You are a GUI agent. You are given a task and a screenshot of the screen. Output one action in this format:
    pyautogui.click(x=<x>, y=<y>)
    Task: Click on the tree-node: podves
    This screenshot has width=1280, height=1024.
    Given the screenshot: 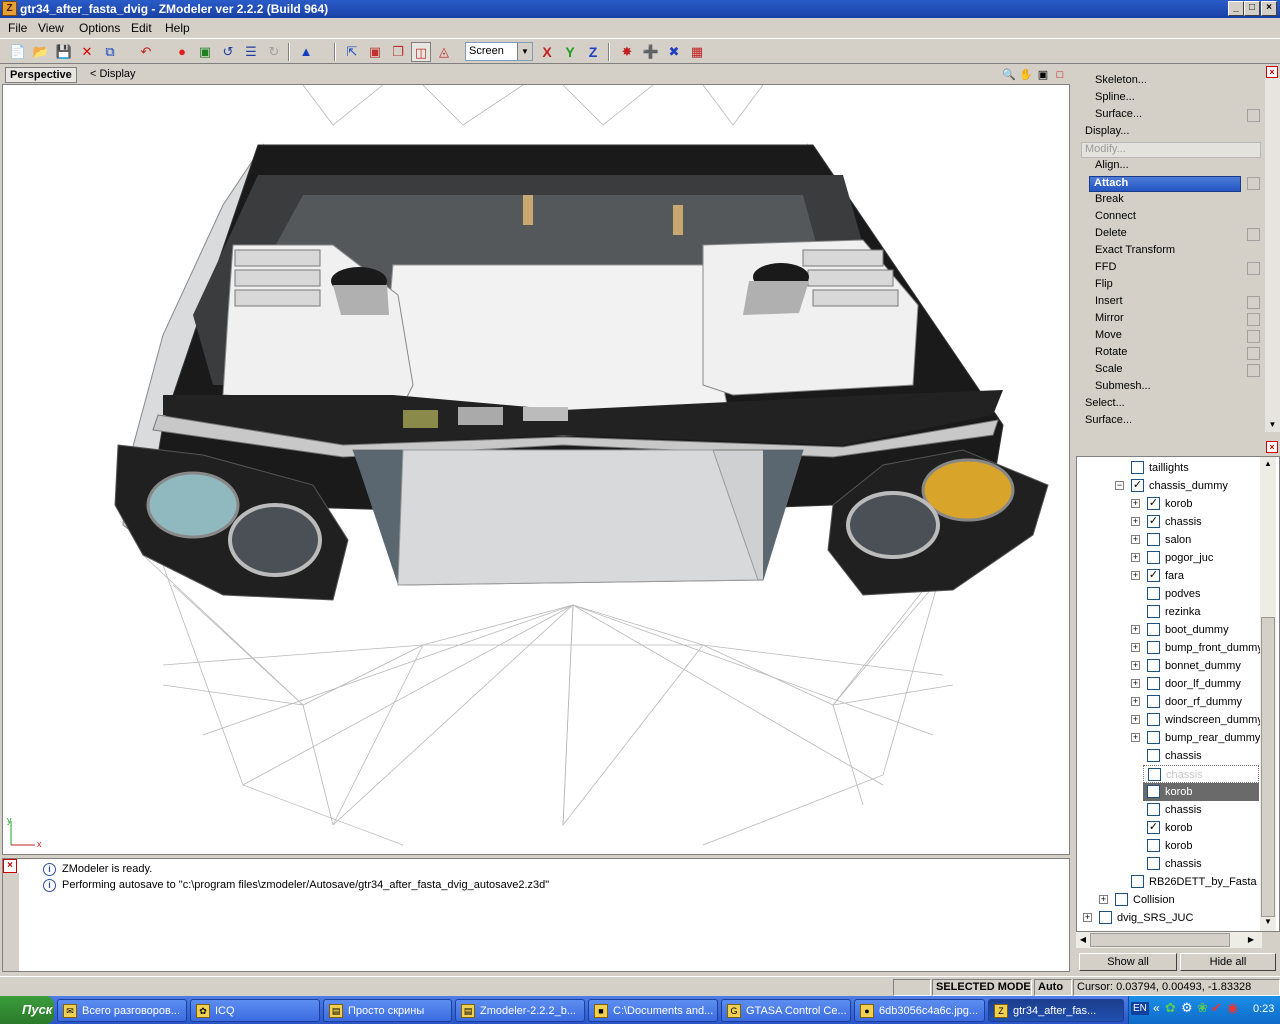 What is the action you would take?
    pyautogui.click(x=1168, y=594)
    